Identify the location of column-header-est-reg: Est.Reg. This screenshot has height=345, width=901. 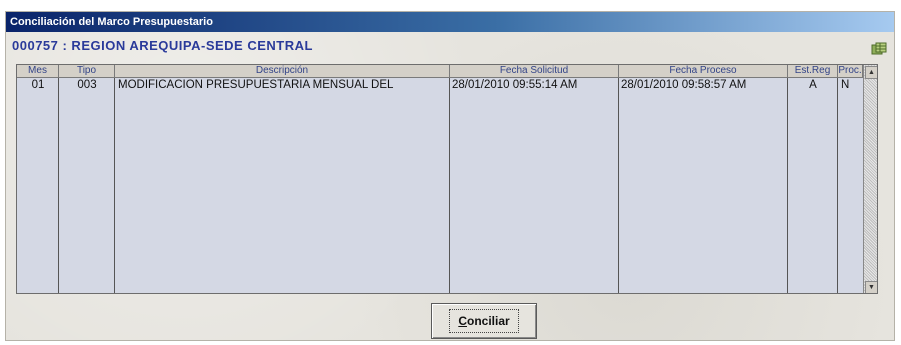
(813, 71).